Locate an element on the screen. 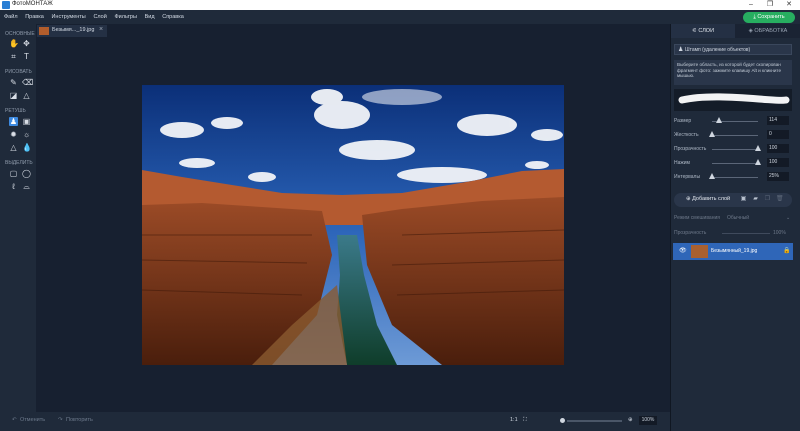 This screenshot has height=431, width=800. opacity-slider-row: Прозрачность 100 is located at coordinates (733, 149).